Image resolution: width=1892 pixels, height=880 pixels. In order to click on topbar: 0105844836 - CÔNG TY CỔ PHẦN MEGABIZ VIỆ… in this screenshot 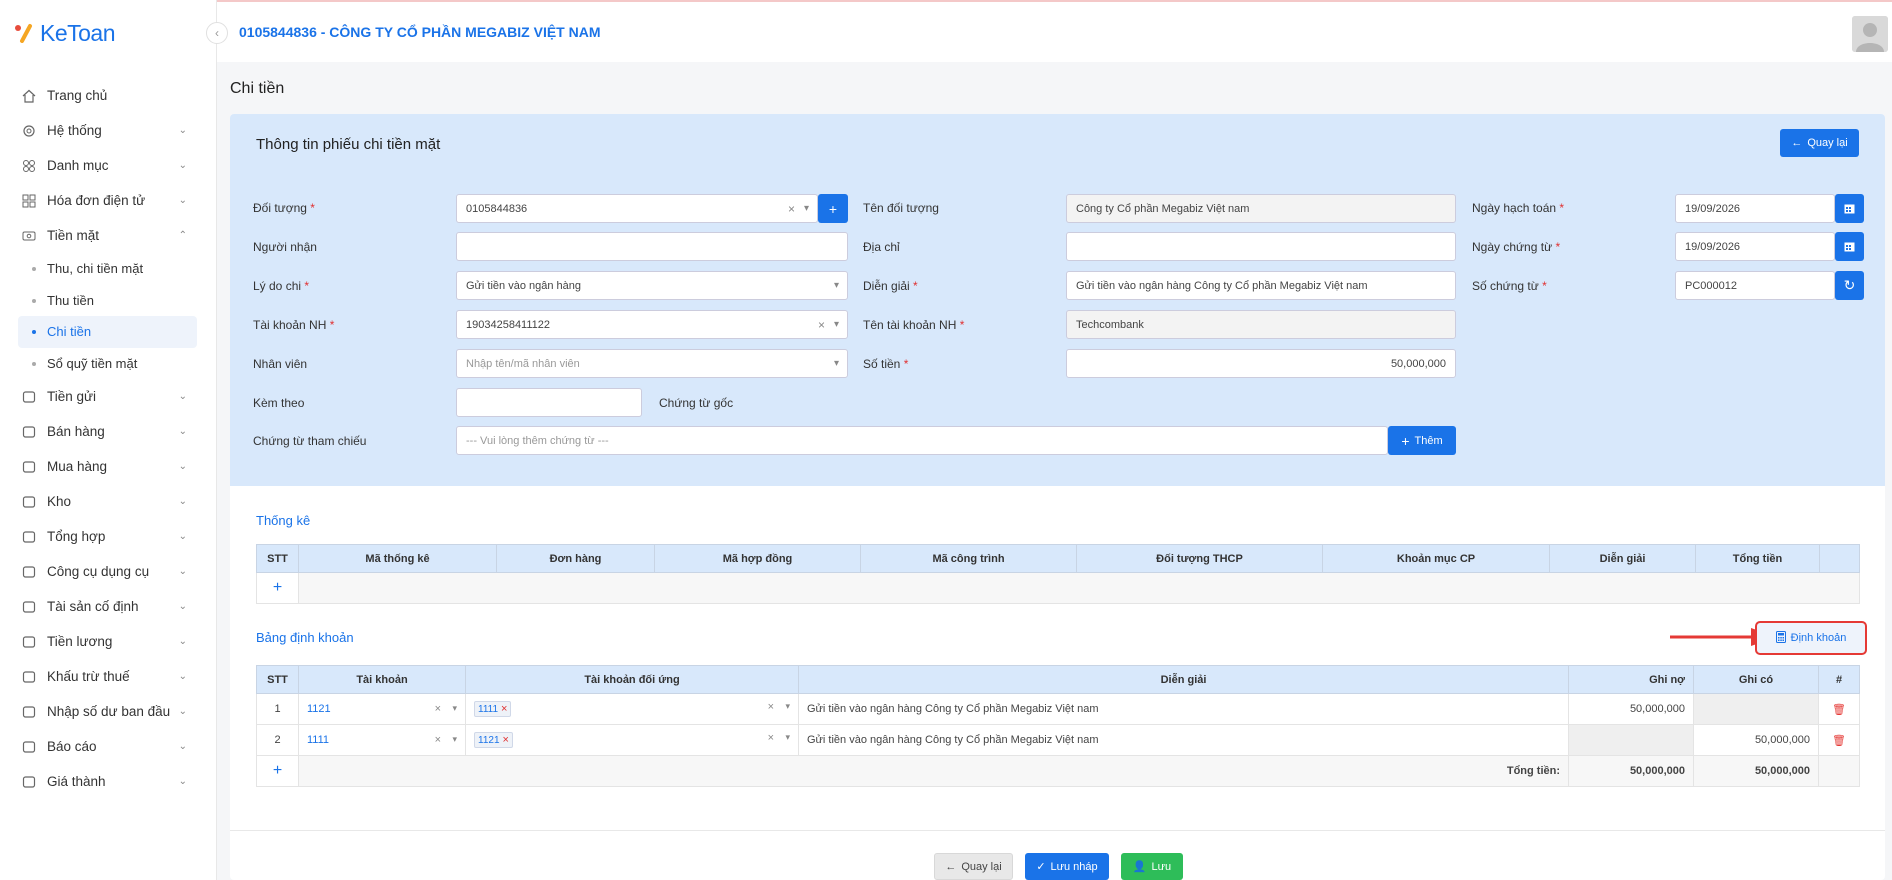, I will do `click(1054, 31)`.